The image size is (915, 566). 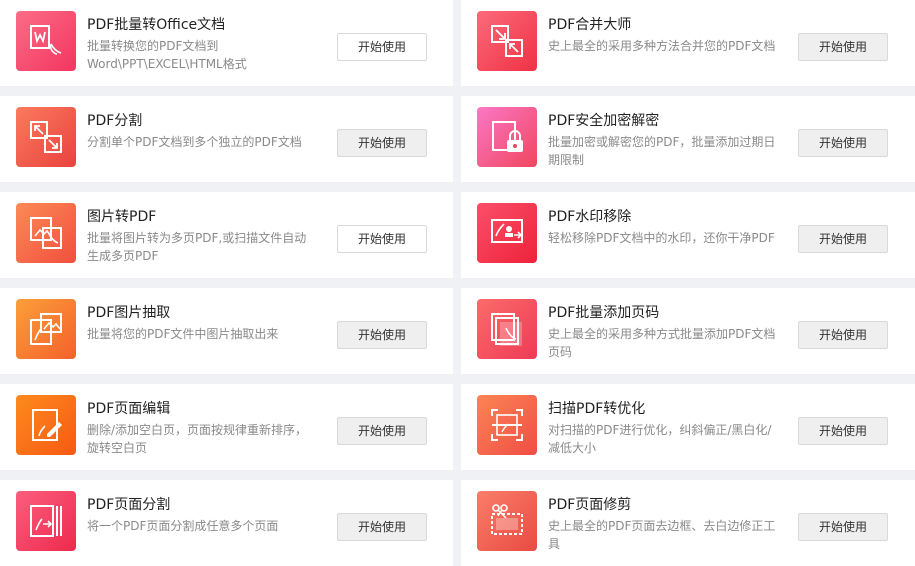 I want to click on tool-card: 图片转PDF 批量将图片转为多页PDF,或扫描文件自动生成多页PDF 开始使用, so click(x=226, y=235).